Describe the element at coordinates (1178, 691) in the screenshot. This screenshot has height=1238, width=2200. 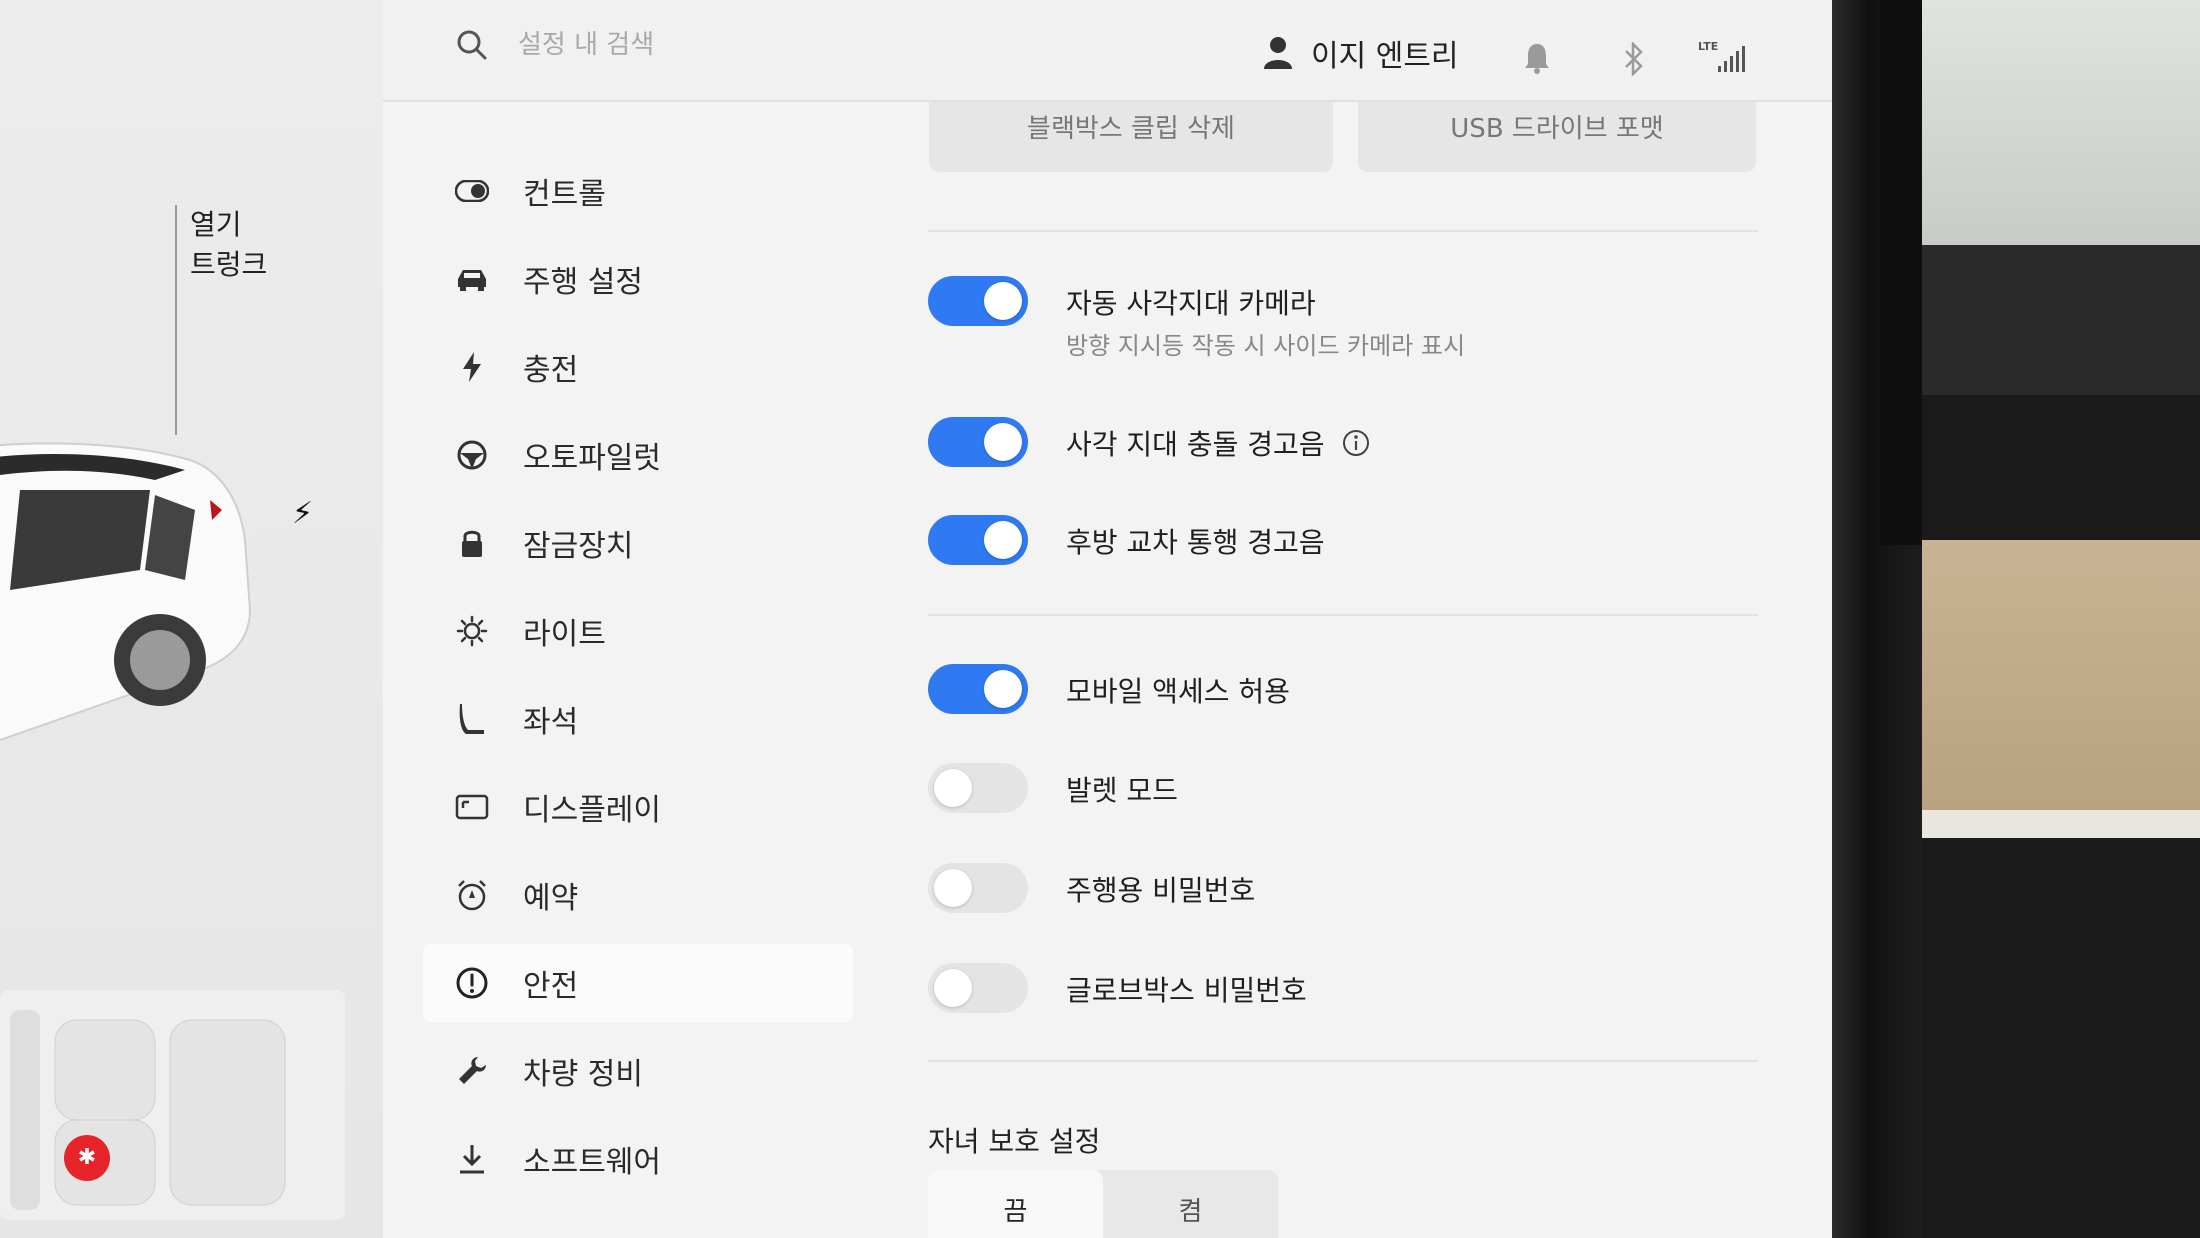
I see `setting-label: 모바일 액세스 허용` at that location.